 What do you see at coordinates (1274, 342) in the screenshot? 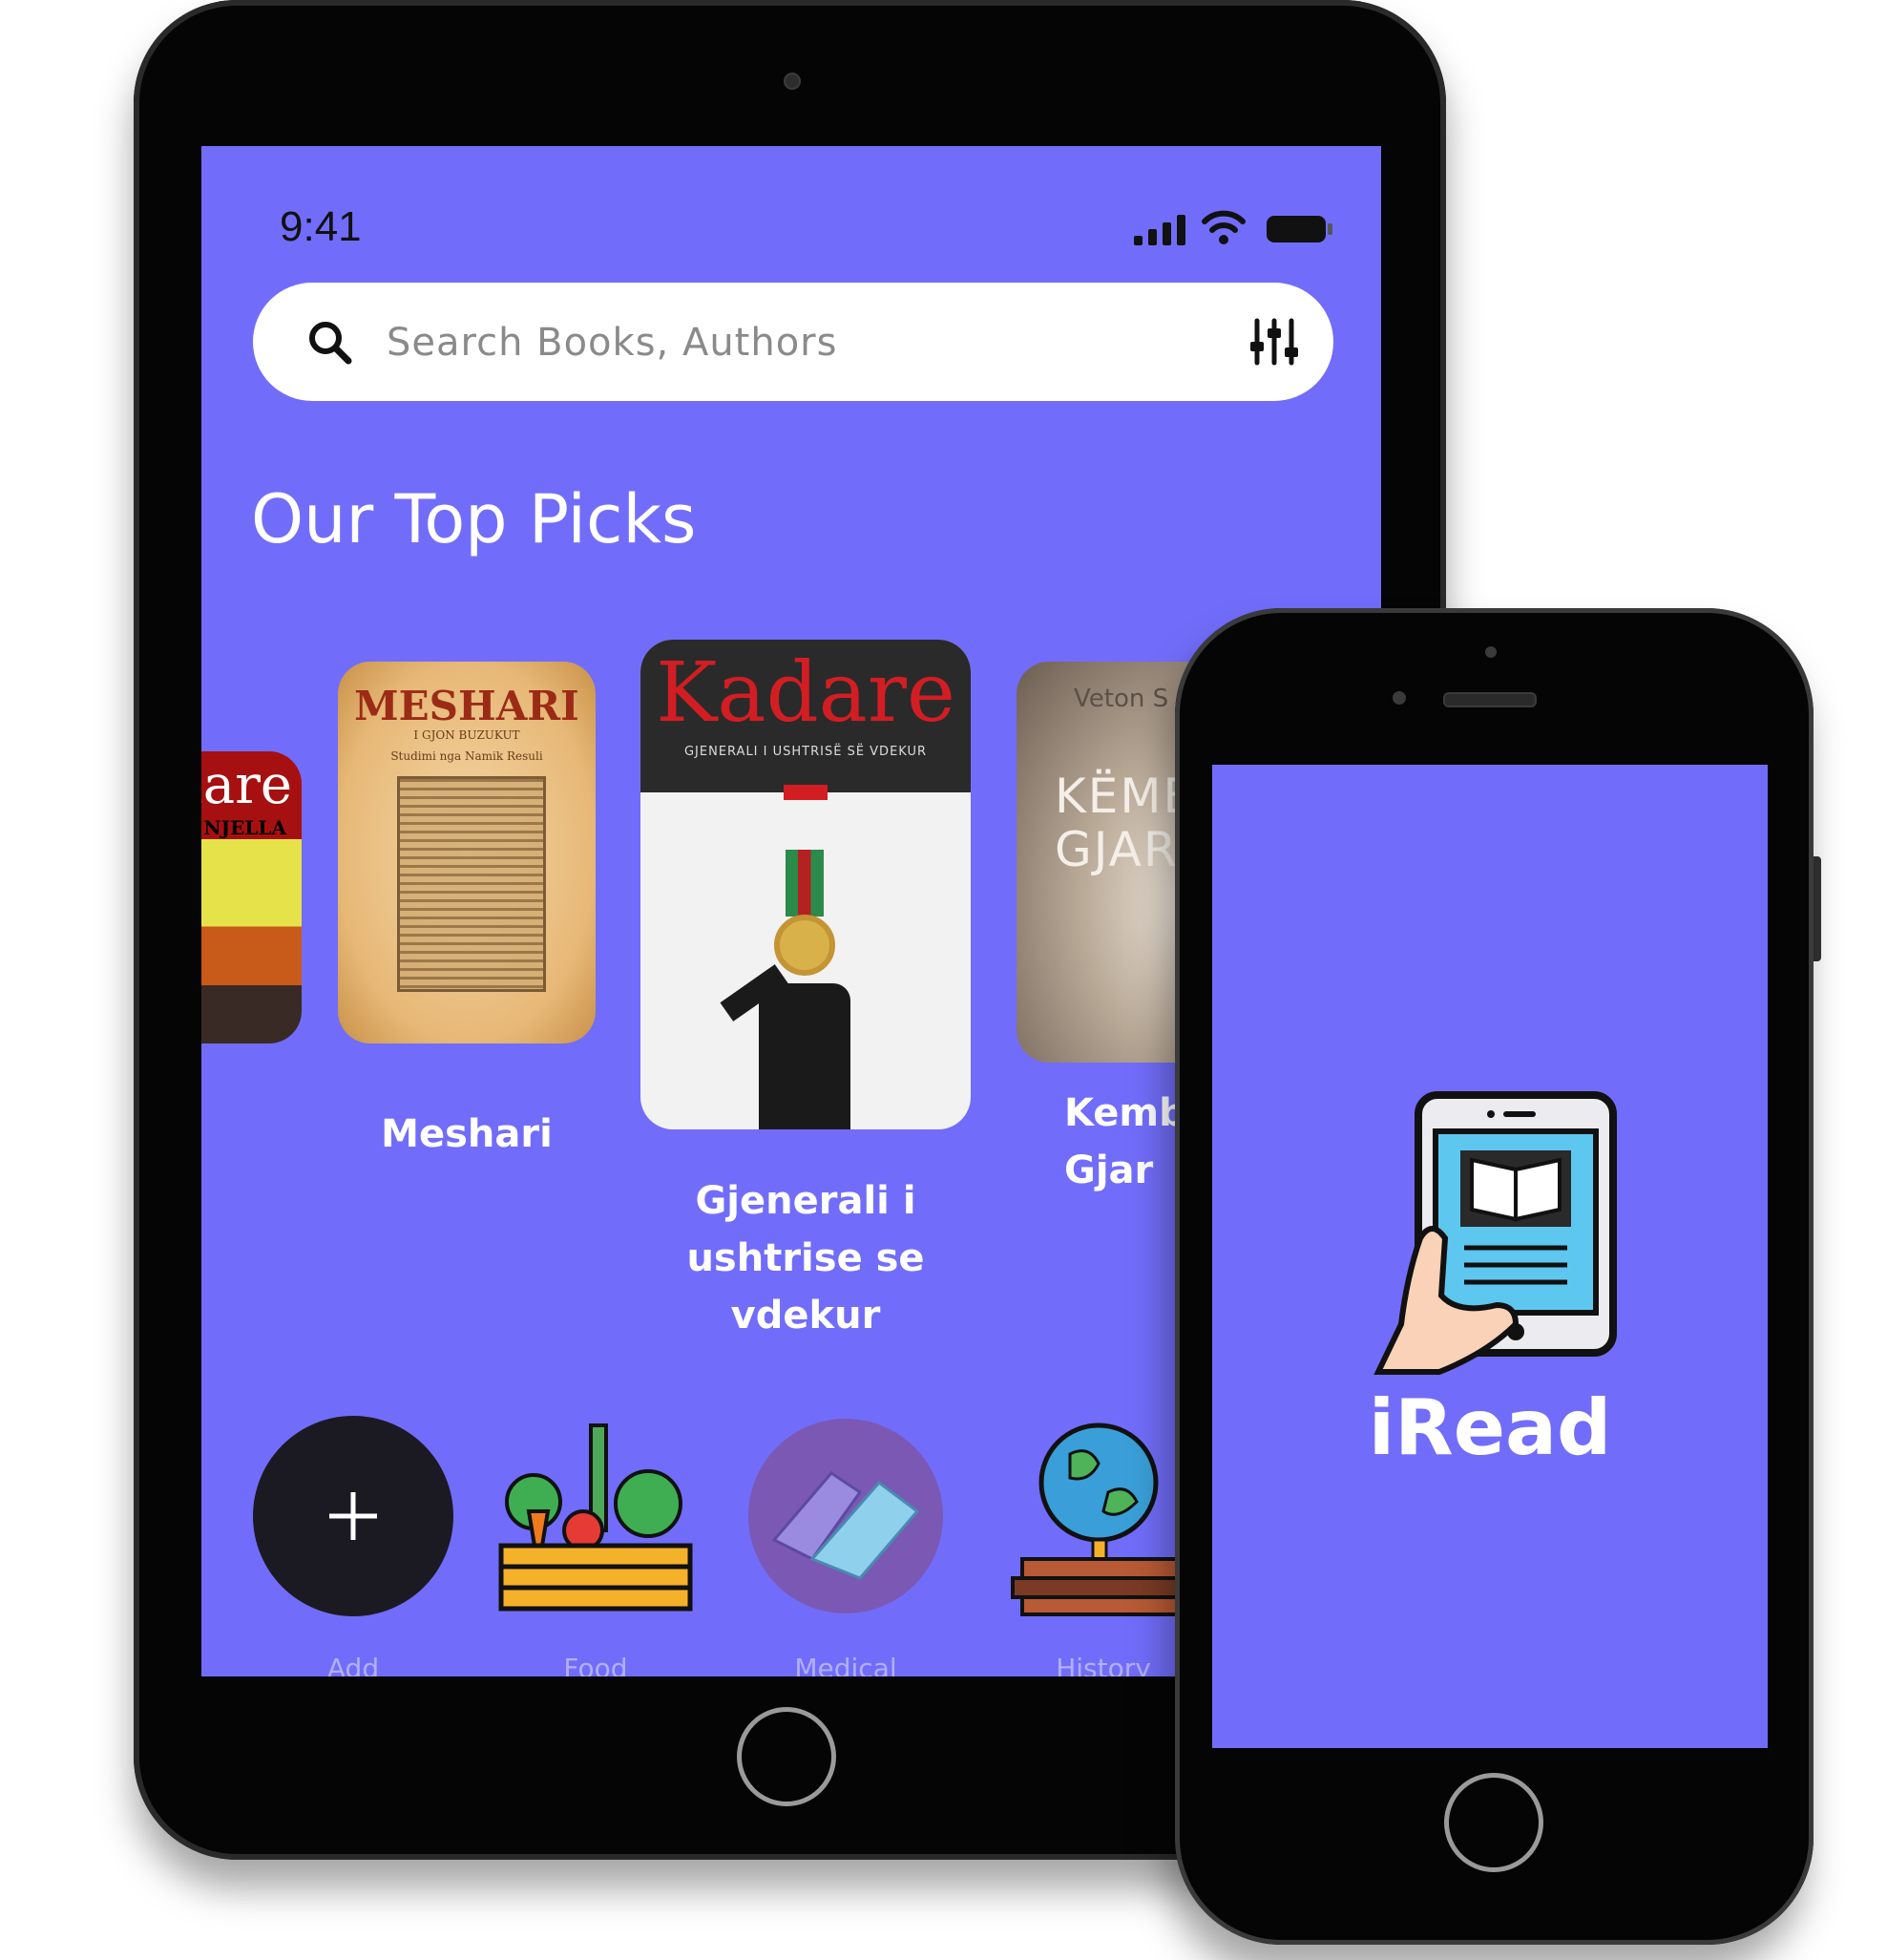
I see `filter-sliders-icon` at bounding box center [1274, 342].